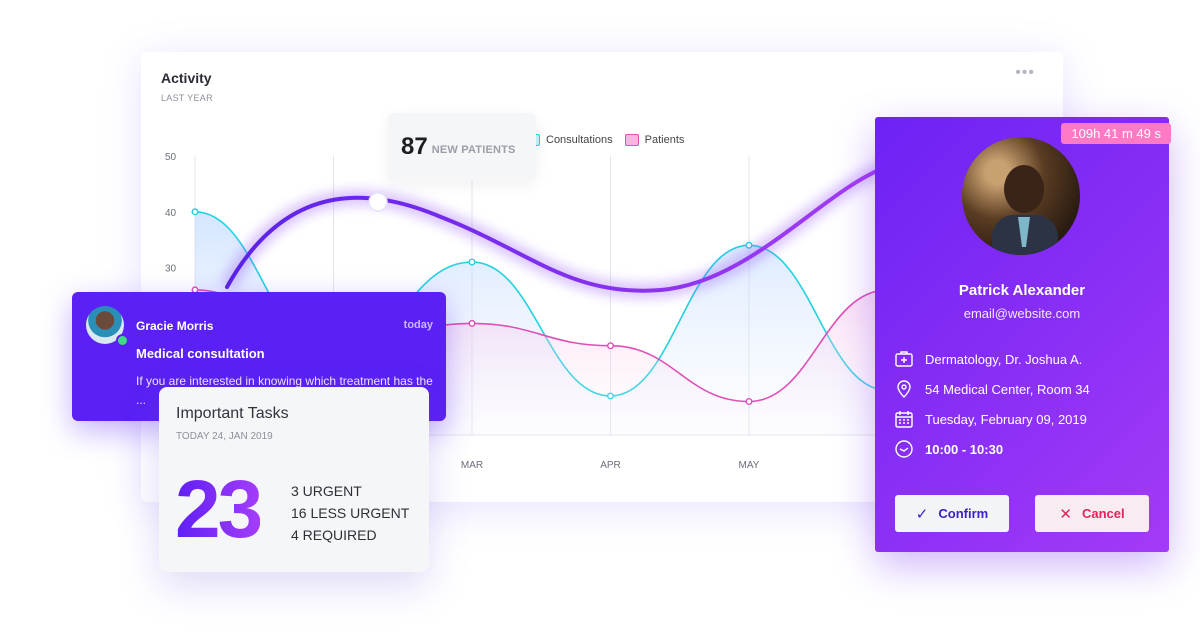 This screenshot has height=638, width=1200. Describe the element at coordinates (631, 140) in the screenshot. I see `legend-swatch-patients` at that location.